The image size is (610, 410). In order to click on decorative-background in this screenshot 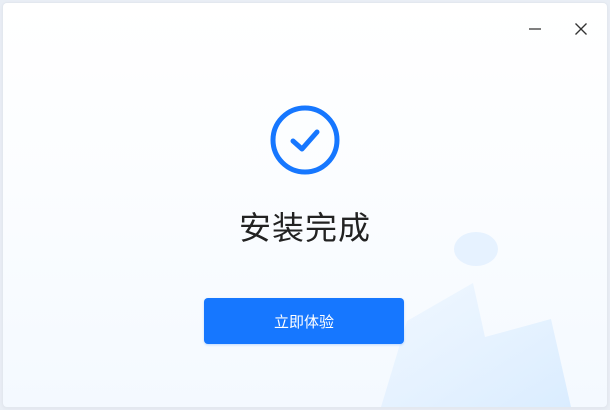, I will do `click(476, 319)`.